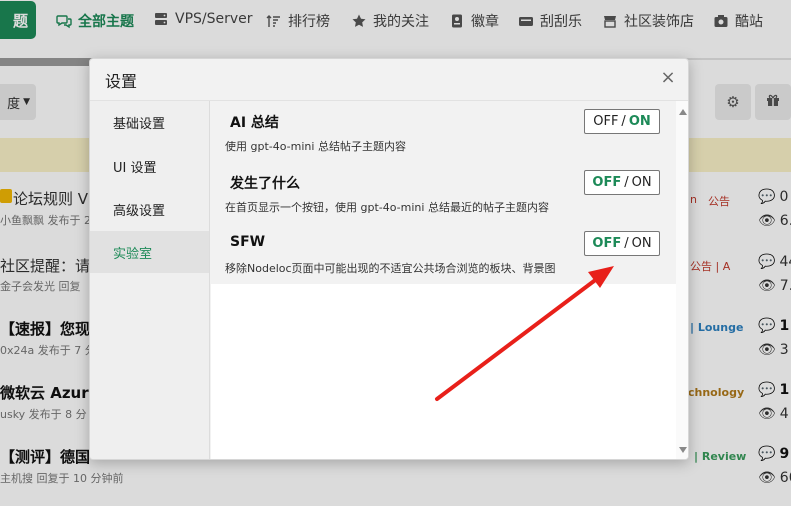  What do you see at coordinates (45, 265) in the screenshot?
I see `topic-title: 社区提醒：请` at bounding box center [45, 265].